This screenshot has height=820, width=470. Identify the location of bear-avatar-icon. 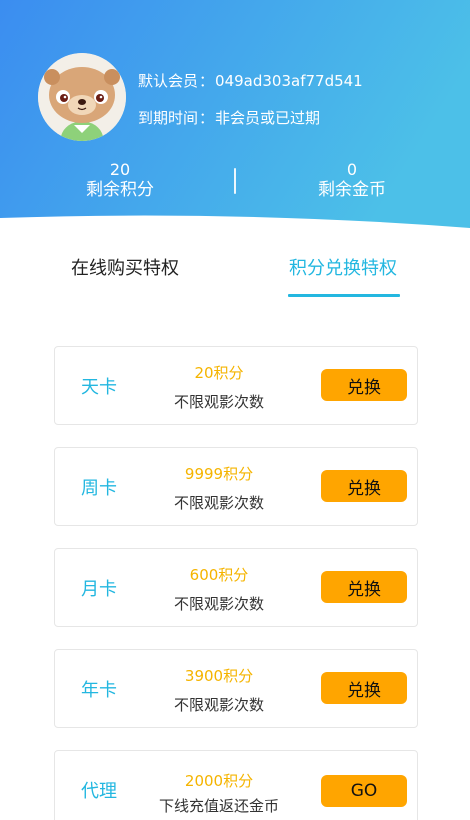
(82, 97).